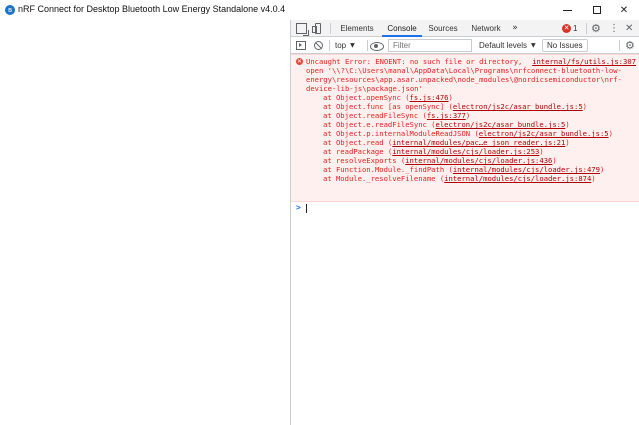 This screenshot has width=639, height=425. I want to click on tab-sources: Sources, so click(443, 28).